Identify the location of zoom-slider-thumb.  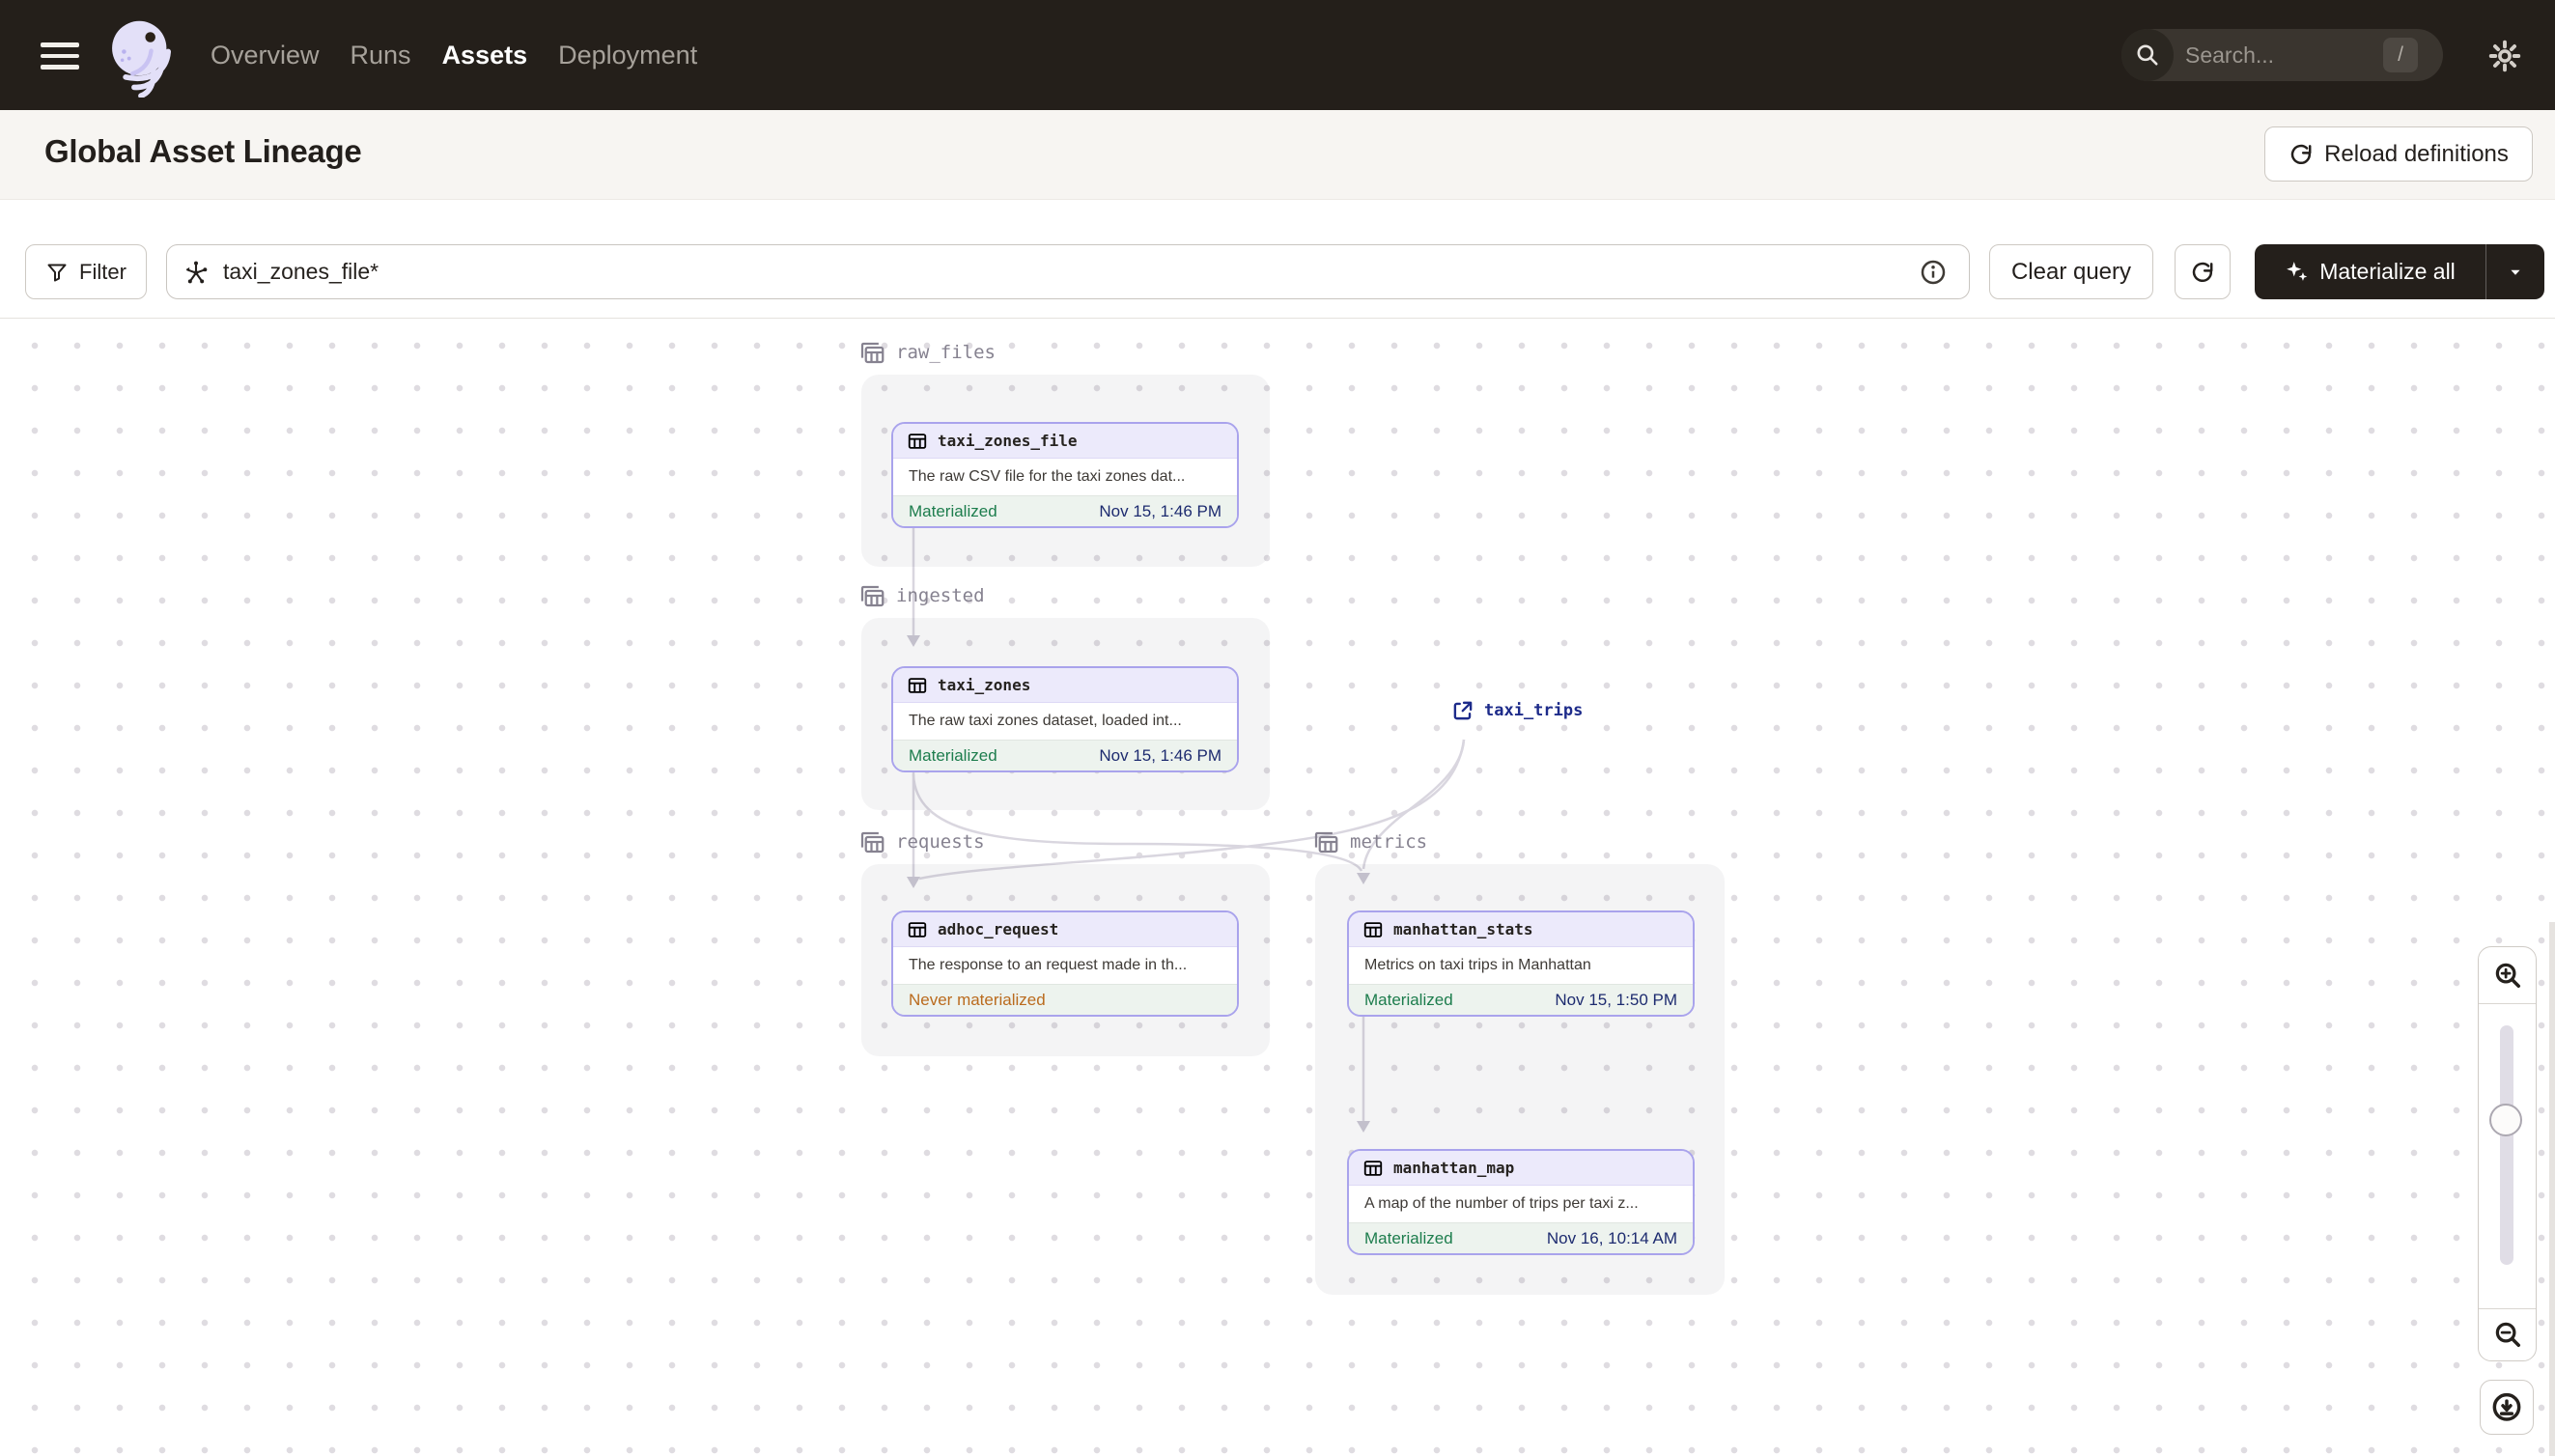
(2505, 1120).